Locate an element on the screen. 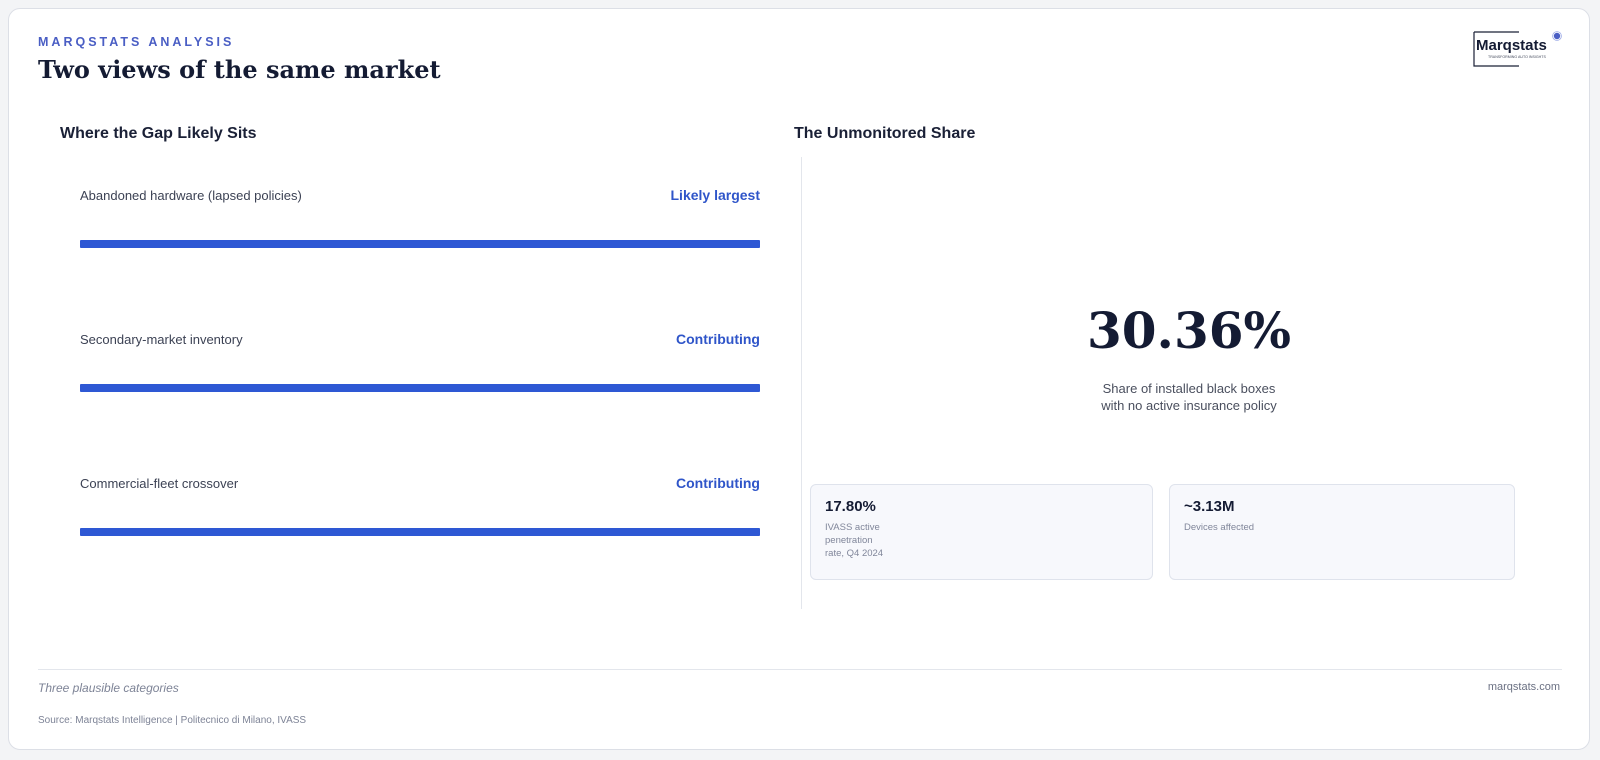 The width and height of the screenshot is (1600, 760). gap-row-label: Secondary-market inventory is located at coordinates (161, 339).